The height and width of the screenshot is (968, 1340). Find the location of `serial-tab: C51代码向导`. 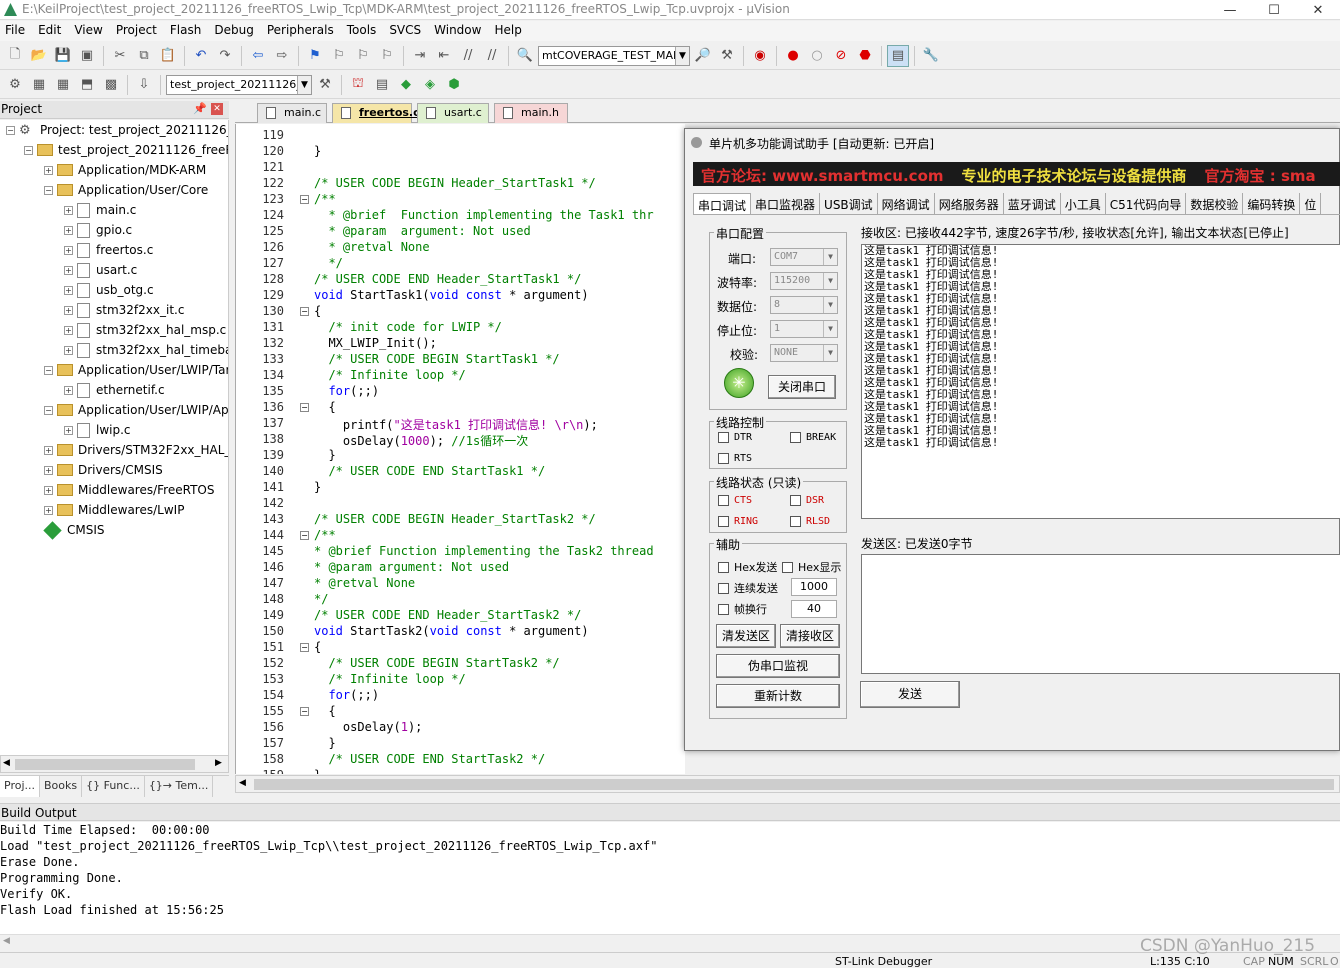

serial-tab: C51代码向导 is located at coordinates (1146, 203).